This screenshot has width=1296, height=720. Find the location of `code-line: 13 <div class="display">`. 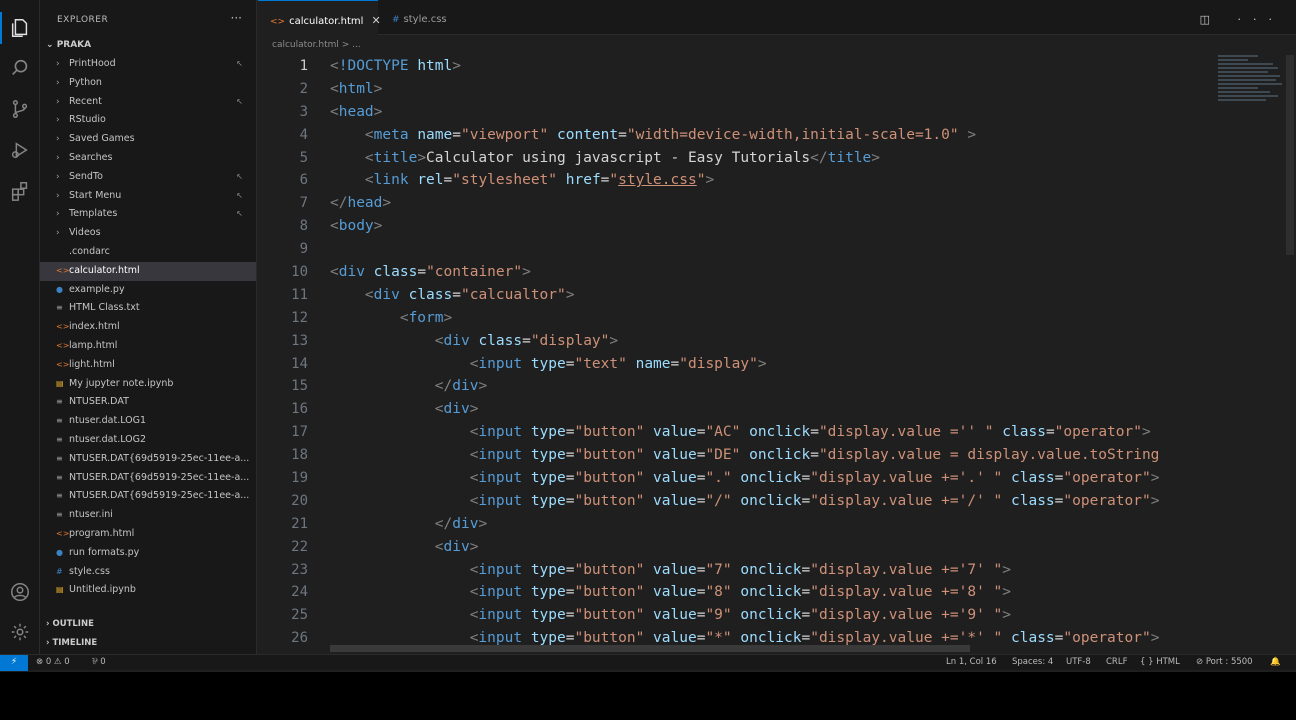

code-line: 13 <div class="display"> is located at coordinates (736, 341).